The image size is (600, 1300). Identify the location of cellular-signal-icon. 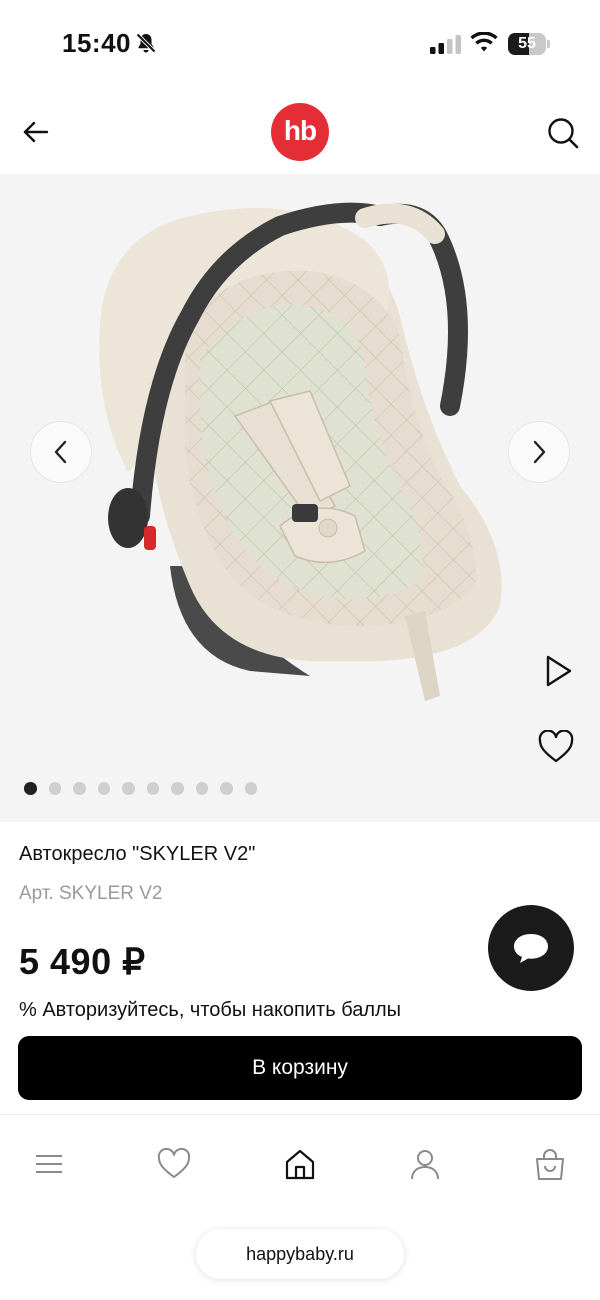
(445, 44).